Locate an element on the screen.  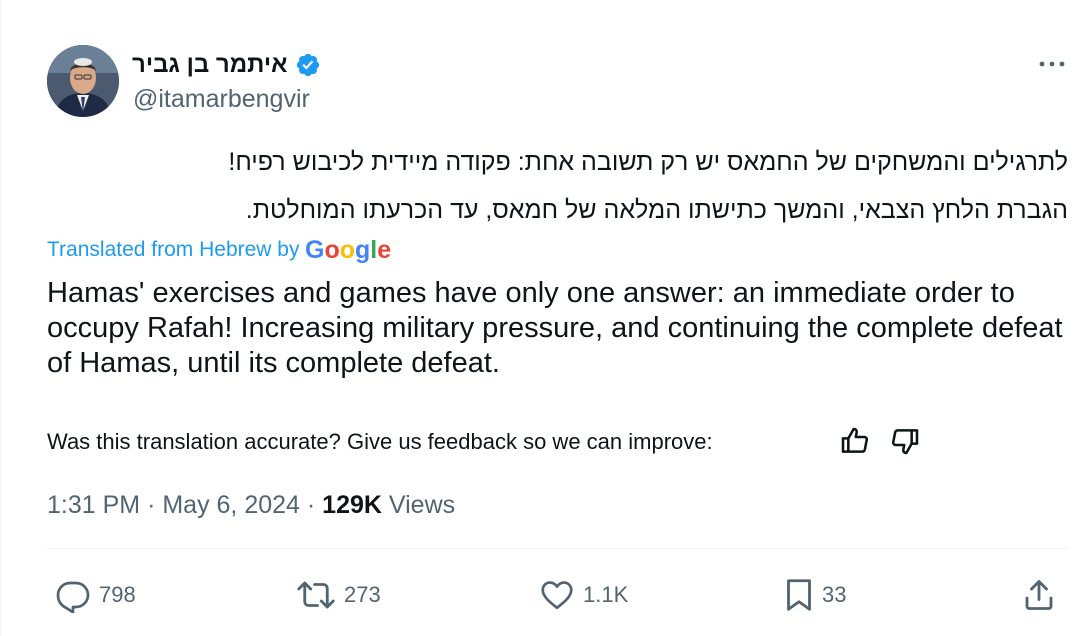
like-icon is located at coordinates (557, 595).